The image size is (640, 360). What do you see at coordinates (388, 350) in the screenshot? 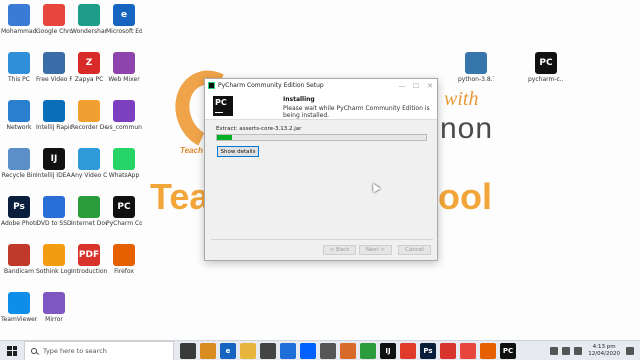
I see `intellij-taskbar-icon: IJ` at bounding box center [388, 350].